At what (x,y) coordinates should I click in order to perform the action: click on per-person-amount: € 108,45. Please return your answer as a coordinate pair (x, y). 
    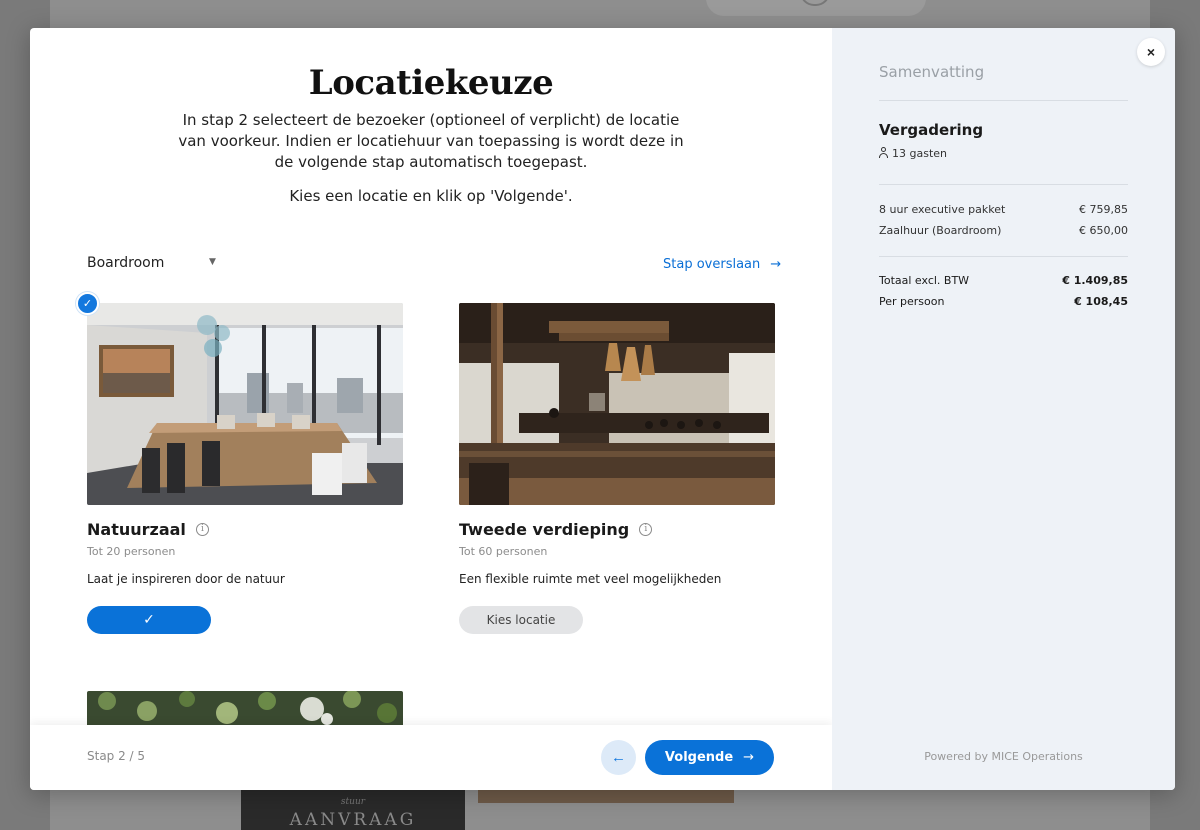
    Looking at the image, I should click on (1101, 301).